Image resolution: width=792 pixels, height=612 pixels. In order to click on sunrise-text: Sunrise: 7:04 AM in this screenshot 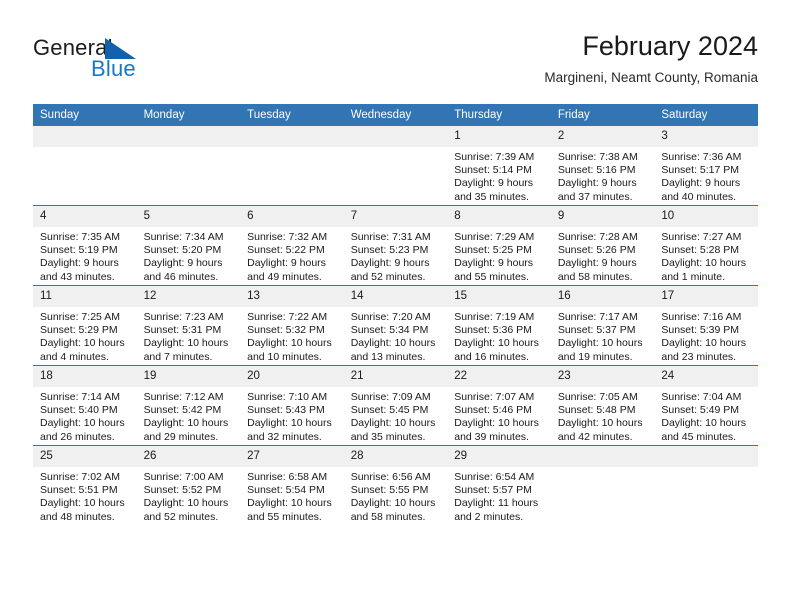, I will do `click(701, 397)`.